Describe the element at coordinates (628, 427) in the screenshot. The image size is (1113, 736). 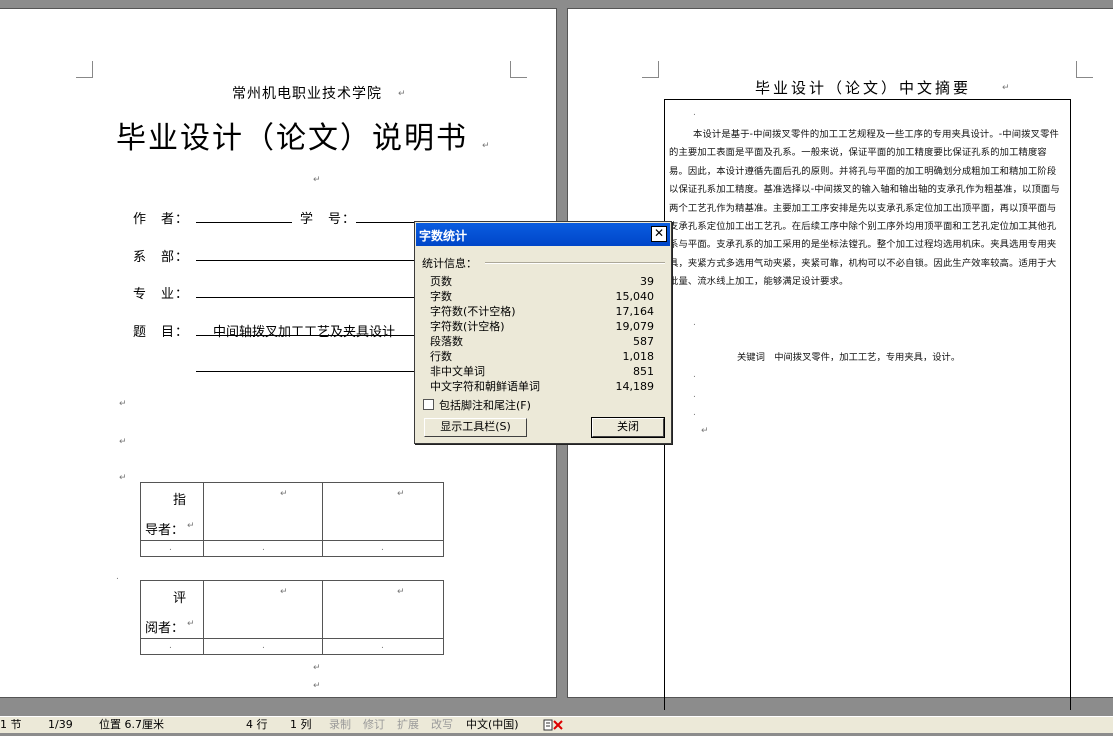
I see `close-button: 关闭` at that location.